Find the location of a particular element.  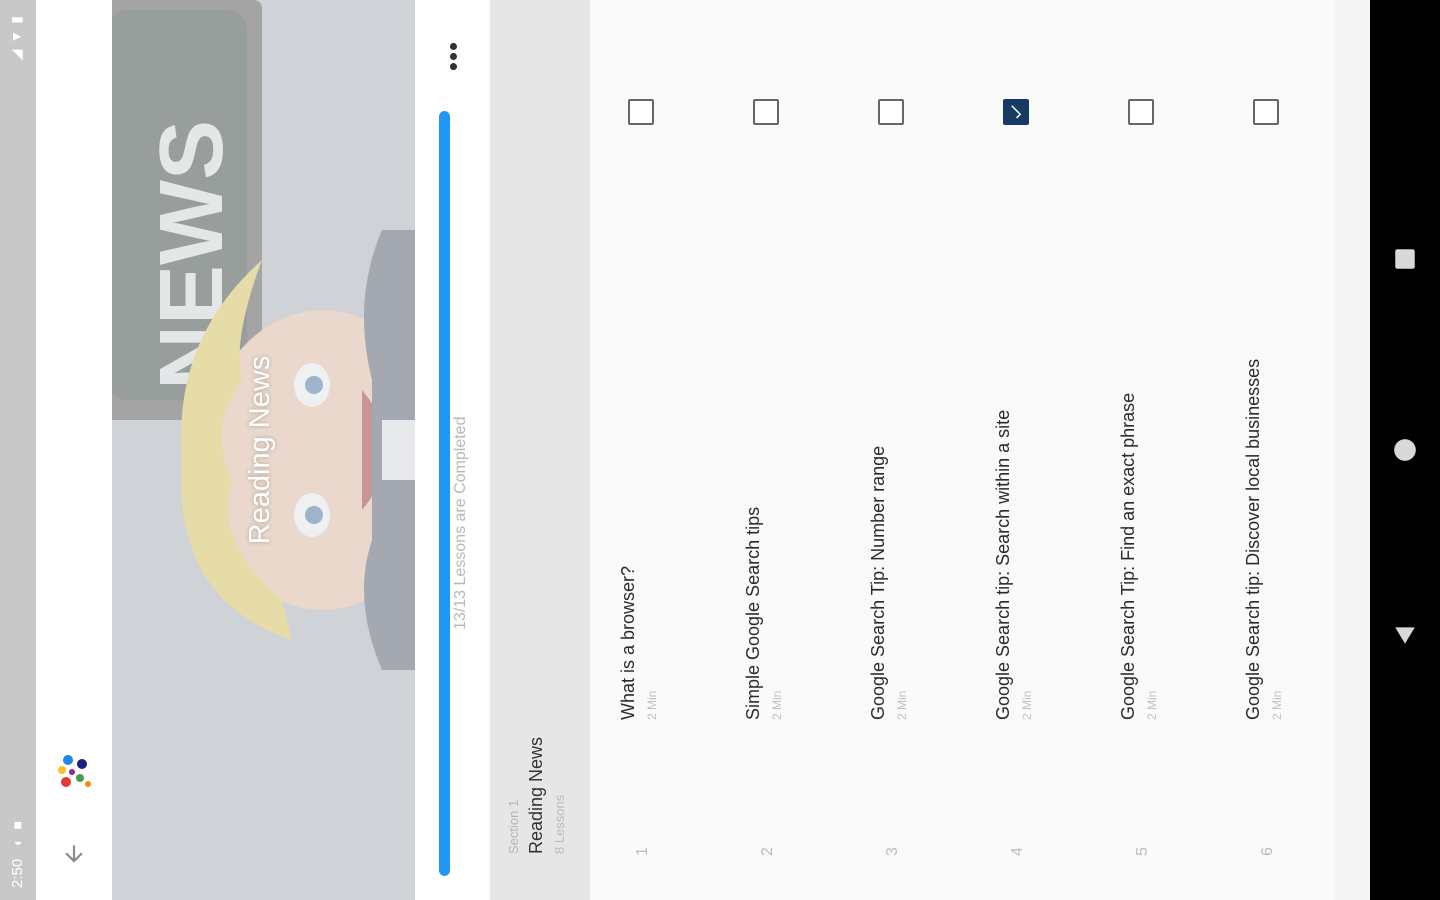

app-bar is located at coordinates (74, 450).